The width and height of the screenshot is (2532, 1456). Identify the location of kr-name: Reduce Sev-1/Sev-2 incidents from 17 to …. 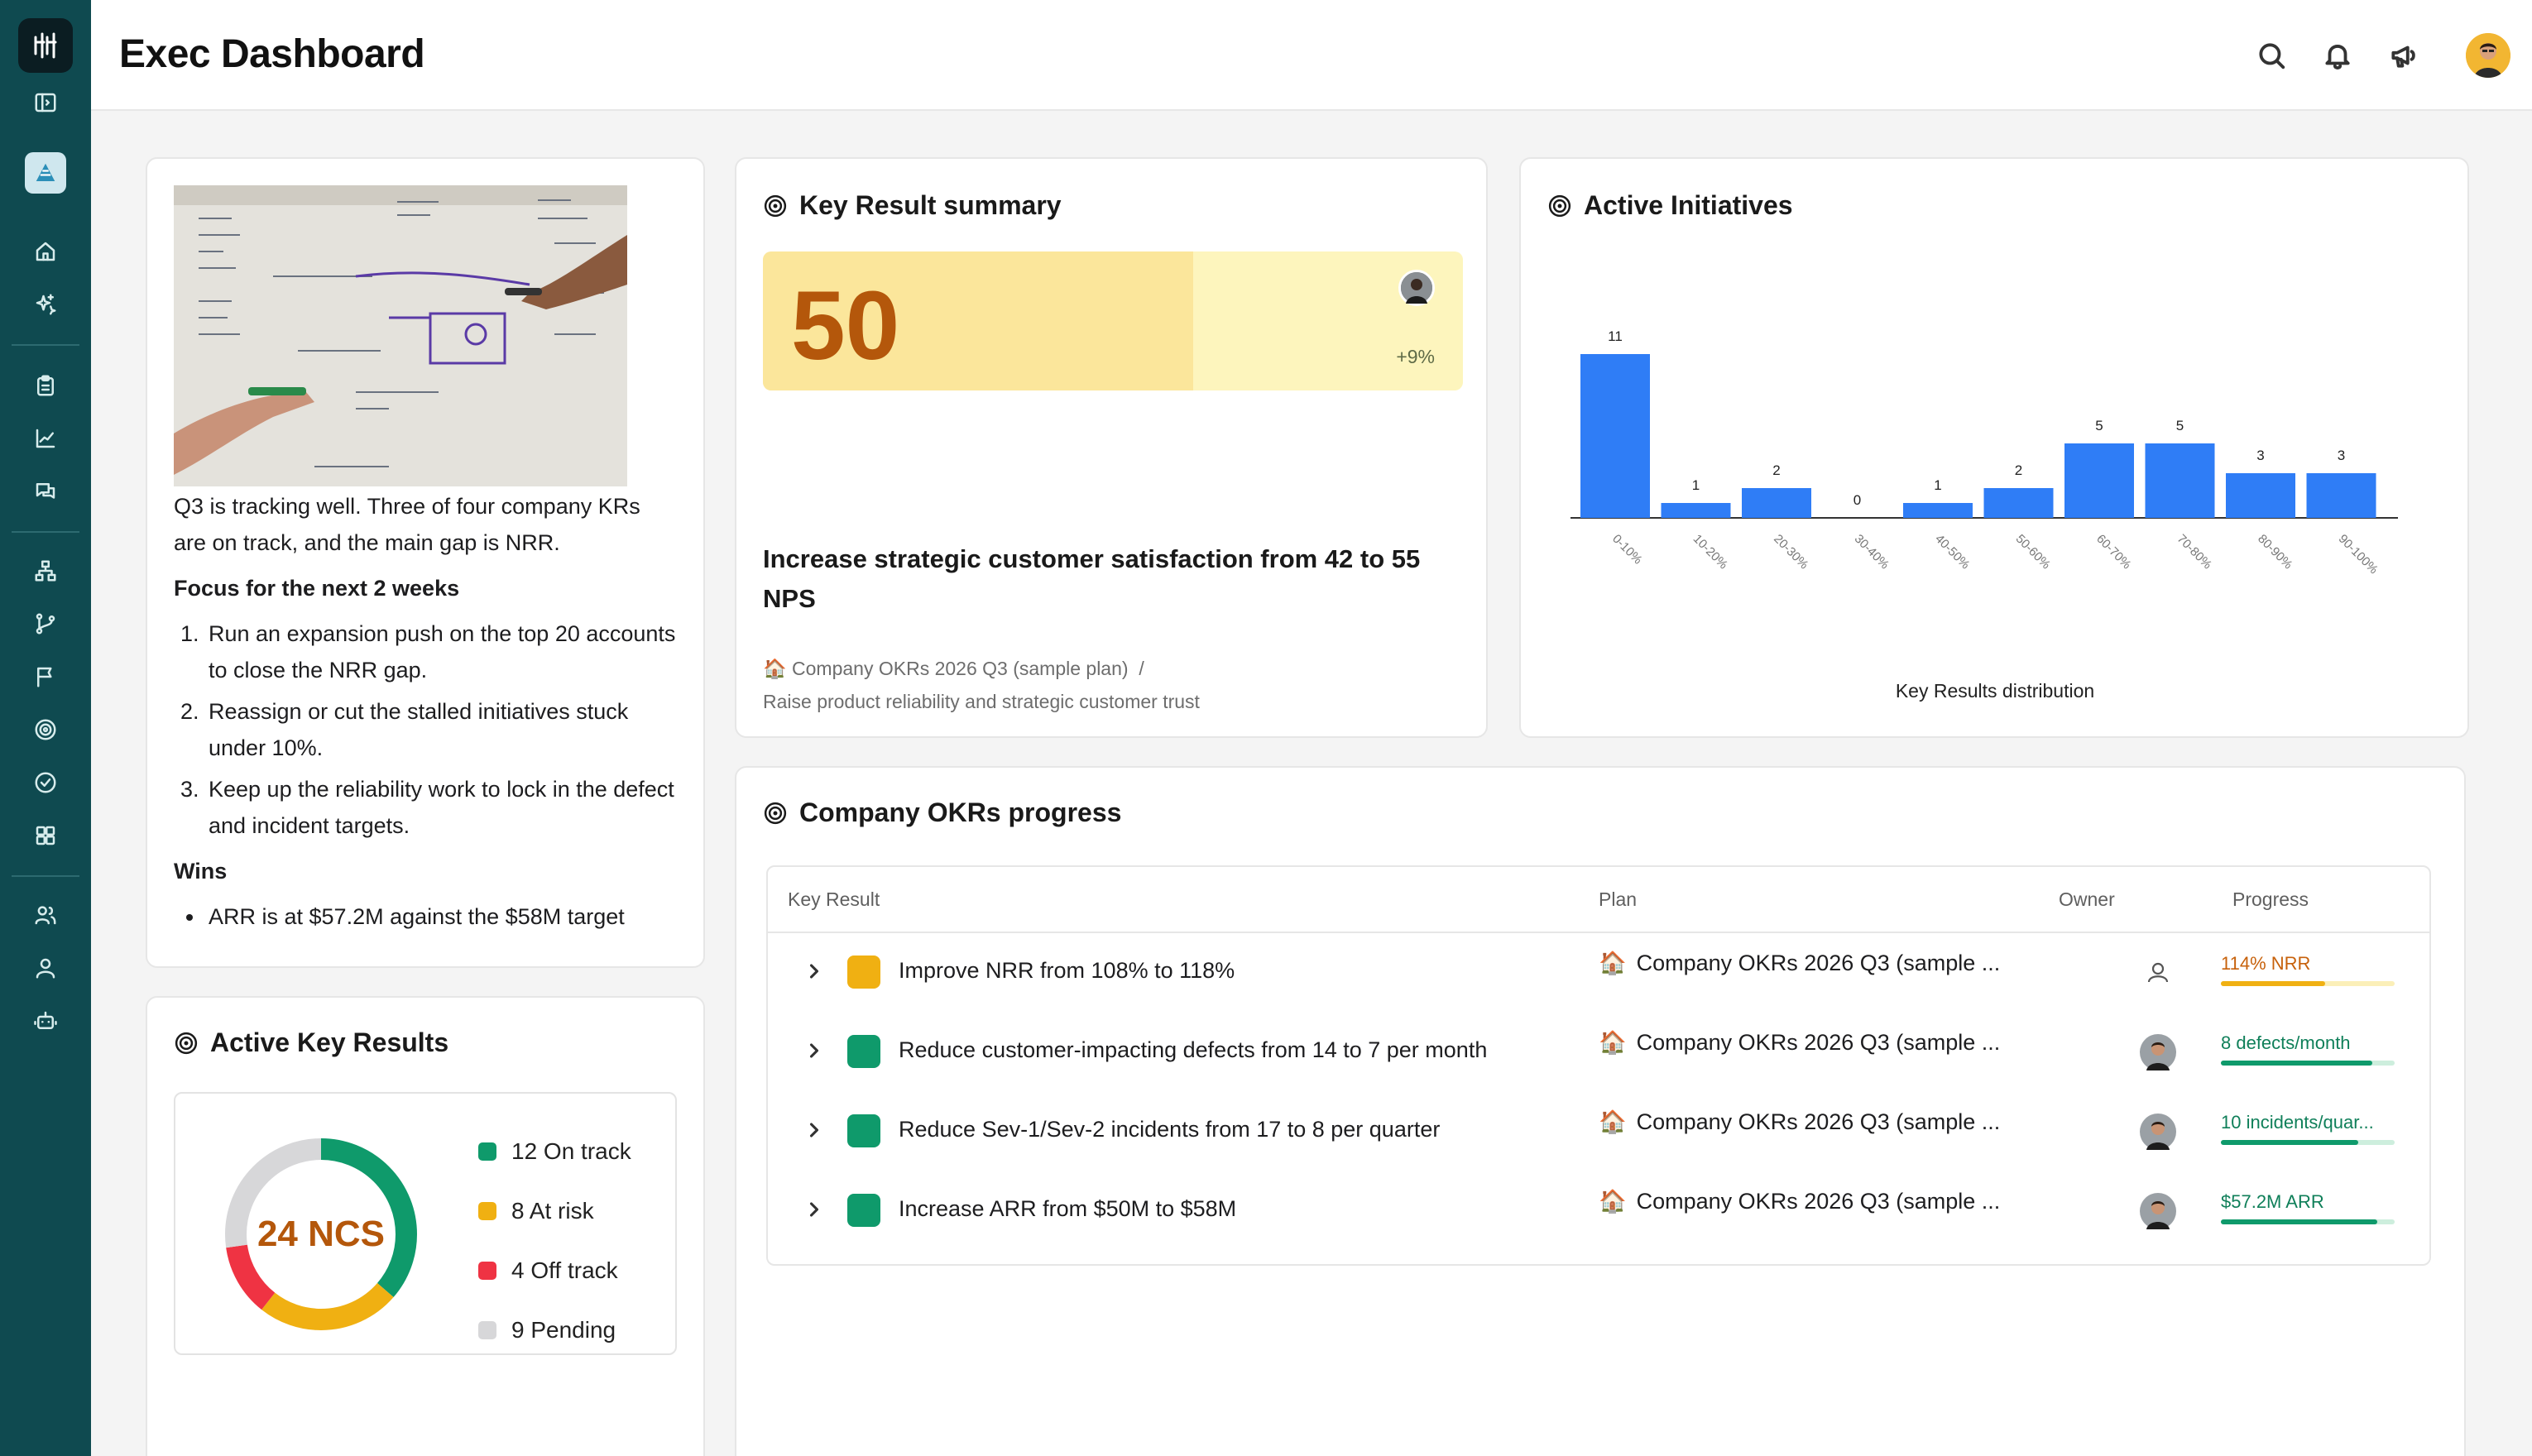
(1169, 1129).